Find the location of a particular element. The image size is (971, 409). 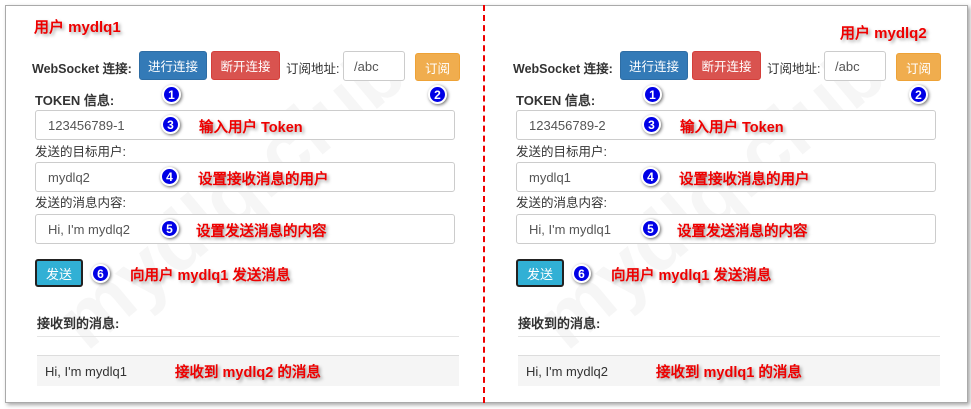

user-title: 用户 mydlq2 is located at coordinates (883, 33).